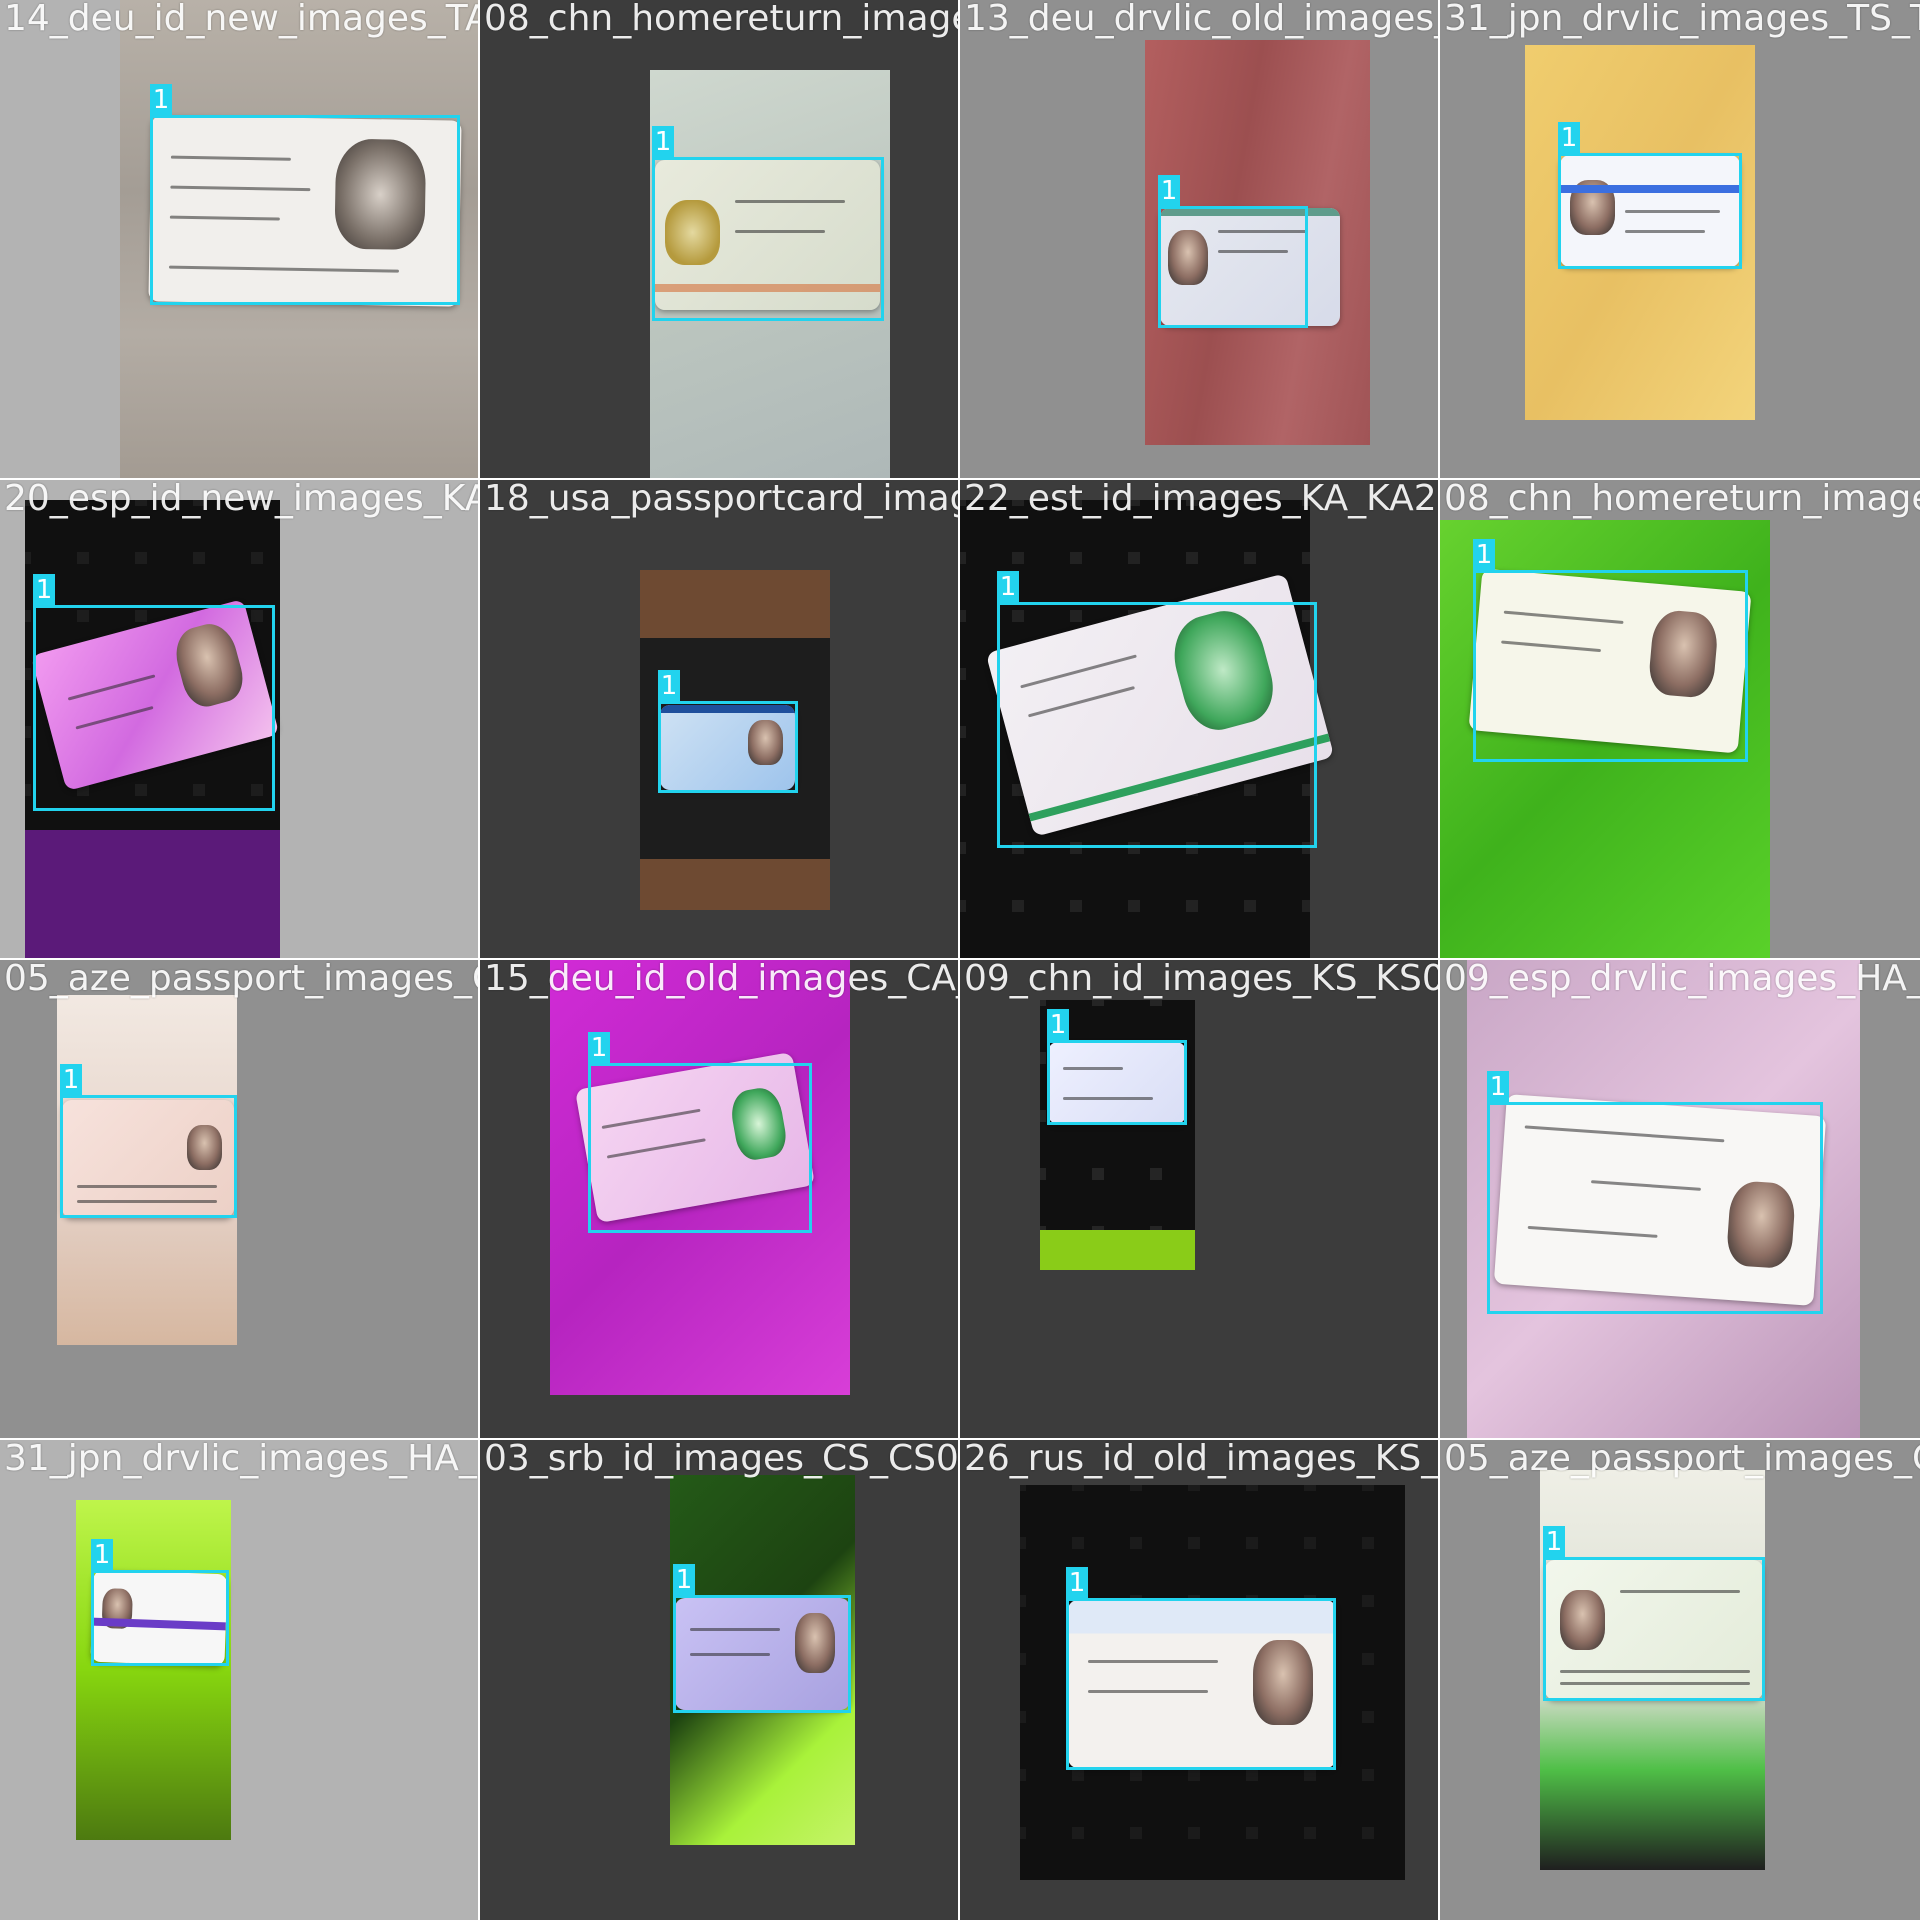  I want to click on tile-label: 08_chn_homereturn_images_HS_HS08_15.png, so click(1682, 499).